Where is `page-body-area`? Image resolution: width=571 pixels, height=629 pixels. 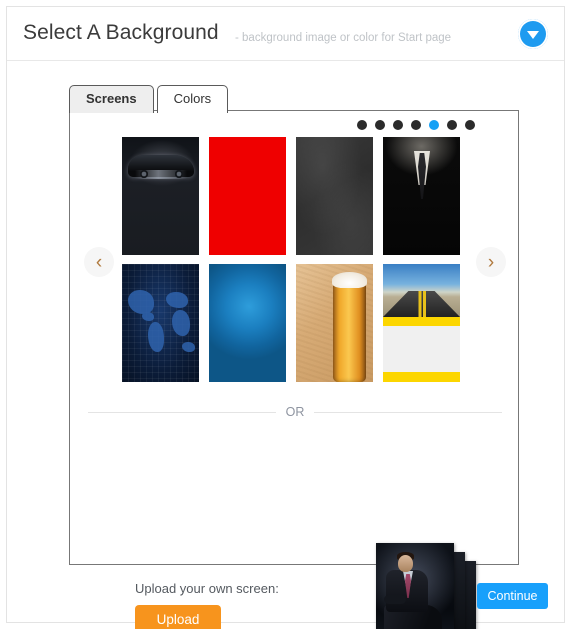
page-body-area is located at coordinates (421, 349).